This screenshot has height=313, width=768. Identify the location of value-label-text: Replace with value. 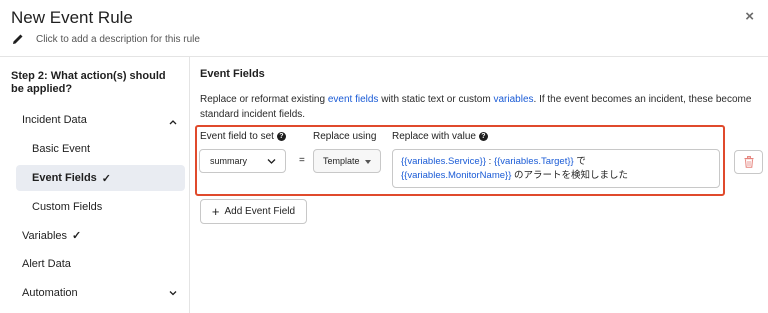
(434, 136).